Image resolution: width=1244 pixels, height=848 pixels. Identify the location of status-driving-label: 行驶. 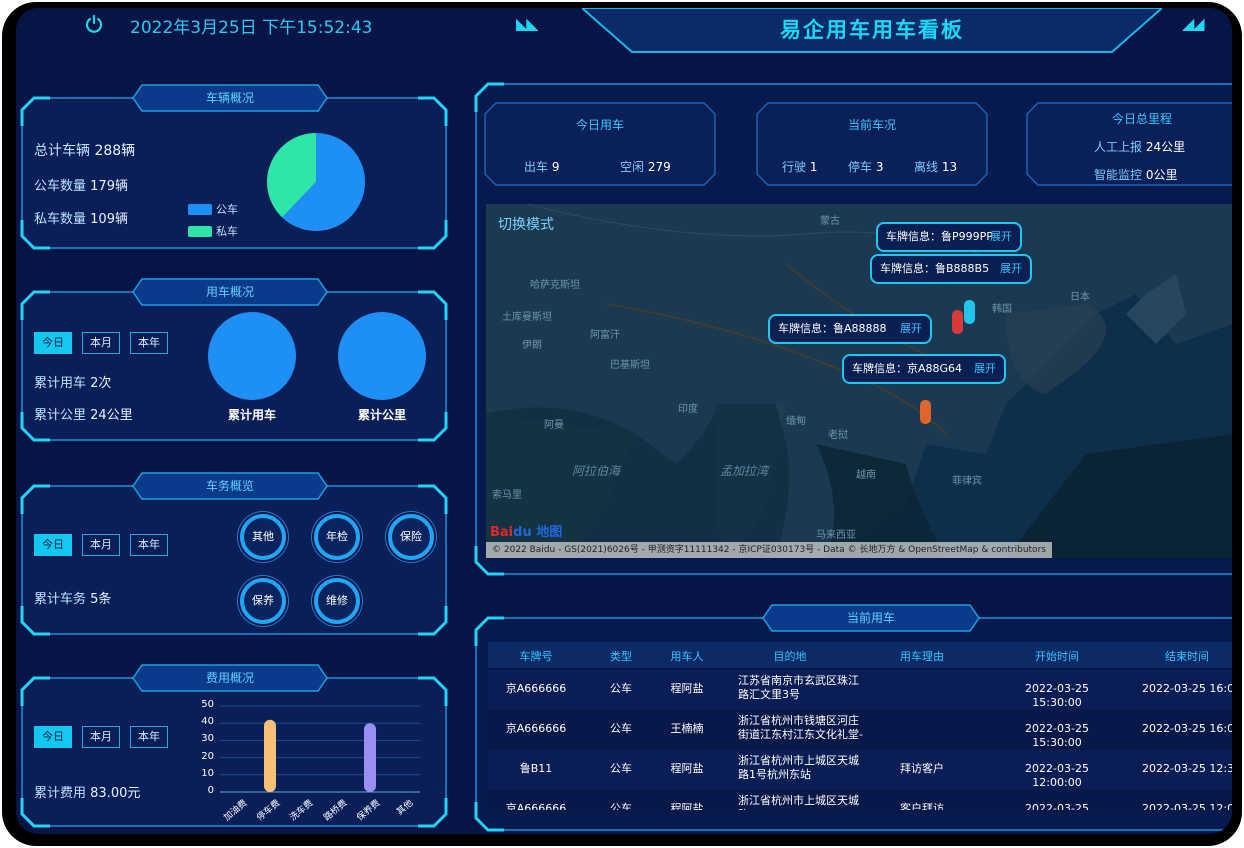
(794, 167).